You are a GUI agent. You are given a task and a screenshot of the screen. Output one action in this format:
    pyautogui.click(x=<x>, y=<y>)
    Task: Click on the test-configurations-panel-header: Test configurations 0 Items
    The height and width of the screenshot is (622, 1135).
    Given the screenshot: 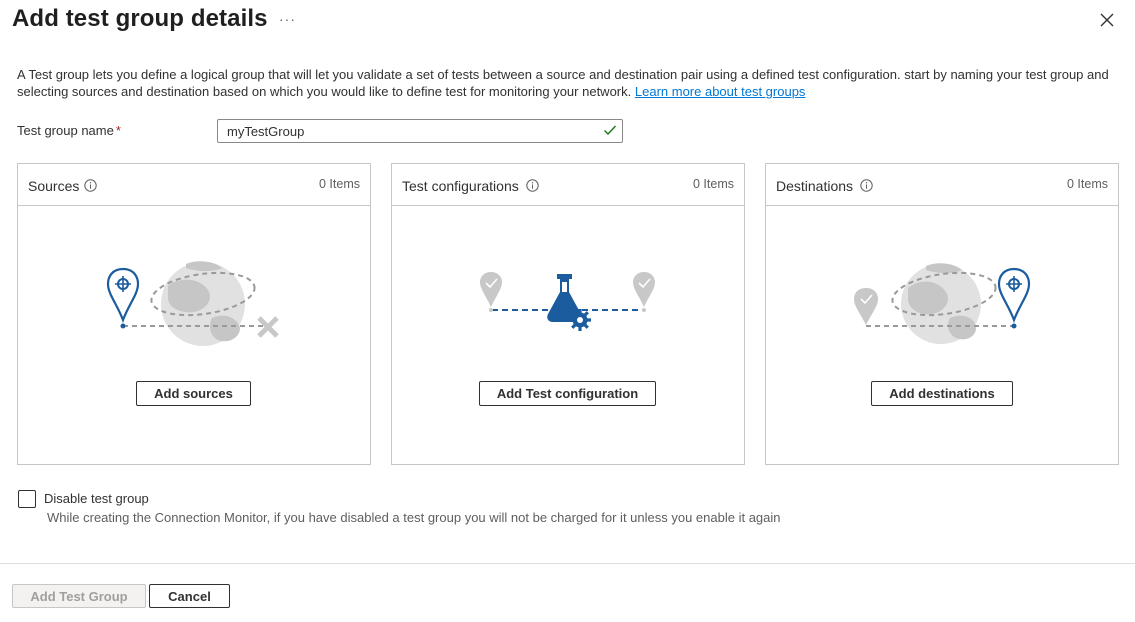 What is the action you would take?
    pyautogui.click(x=568, y=185)
    